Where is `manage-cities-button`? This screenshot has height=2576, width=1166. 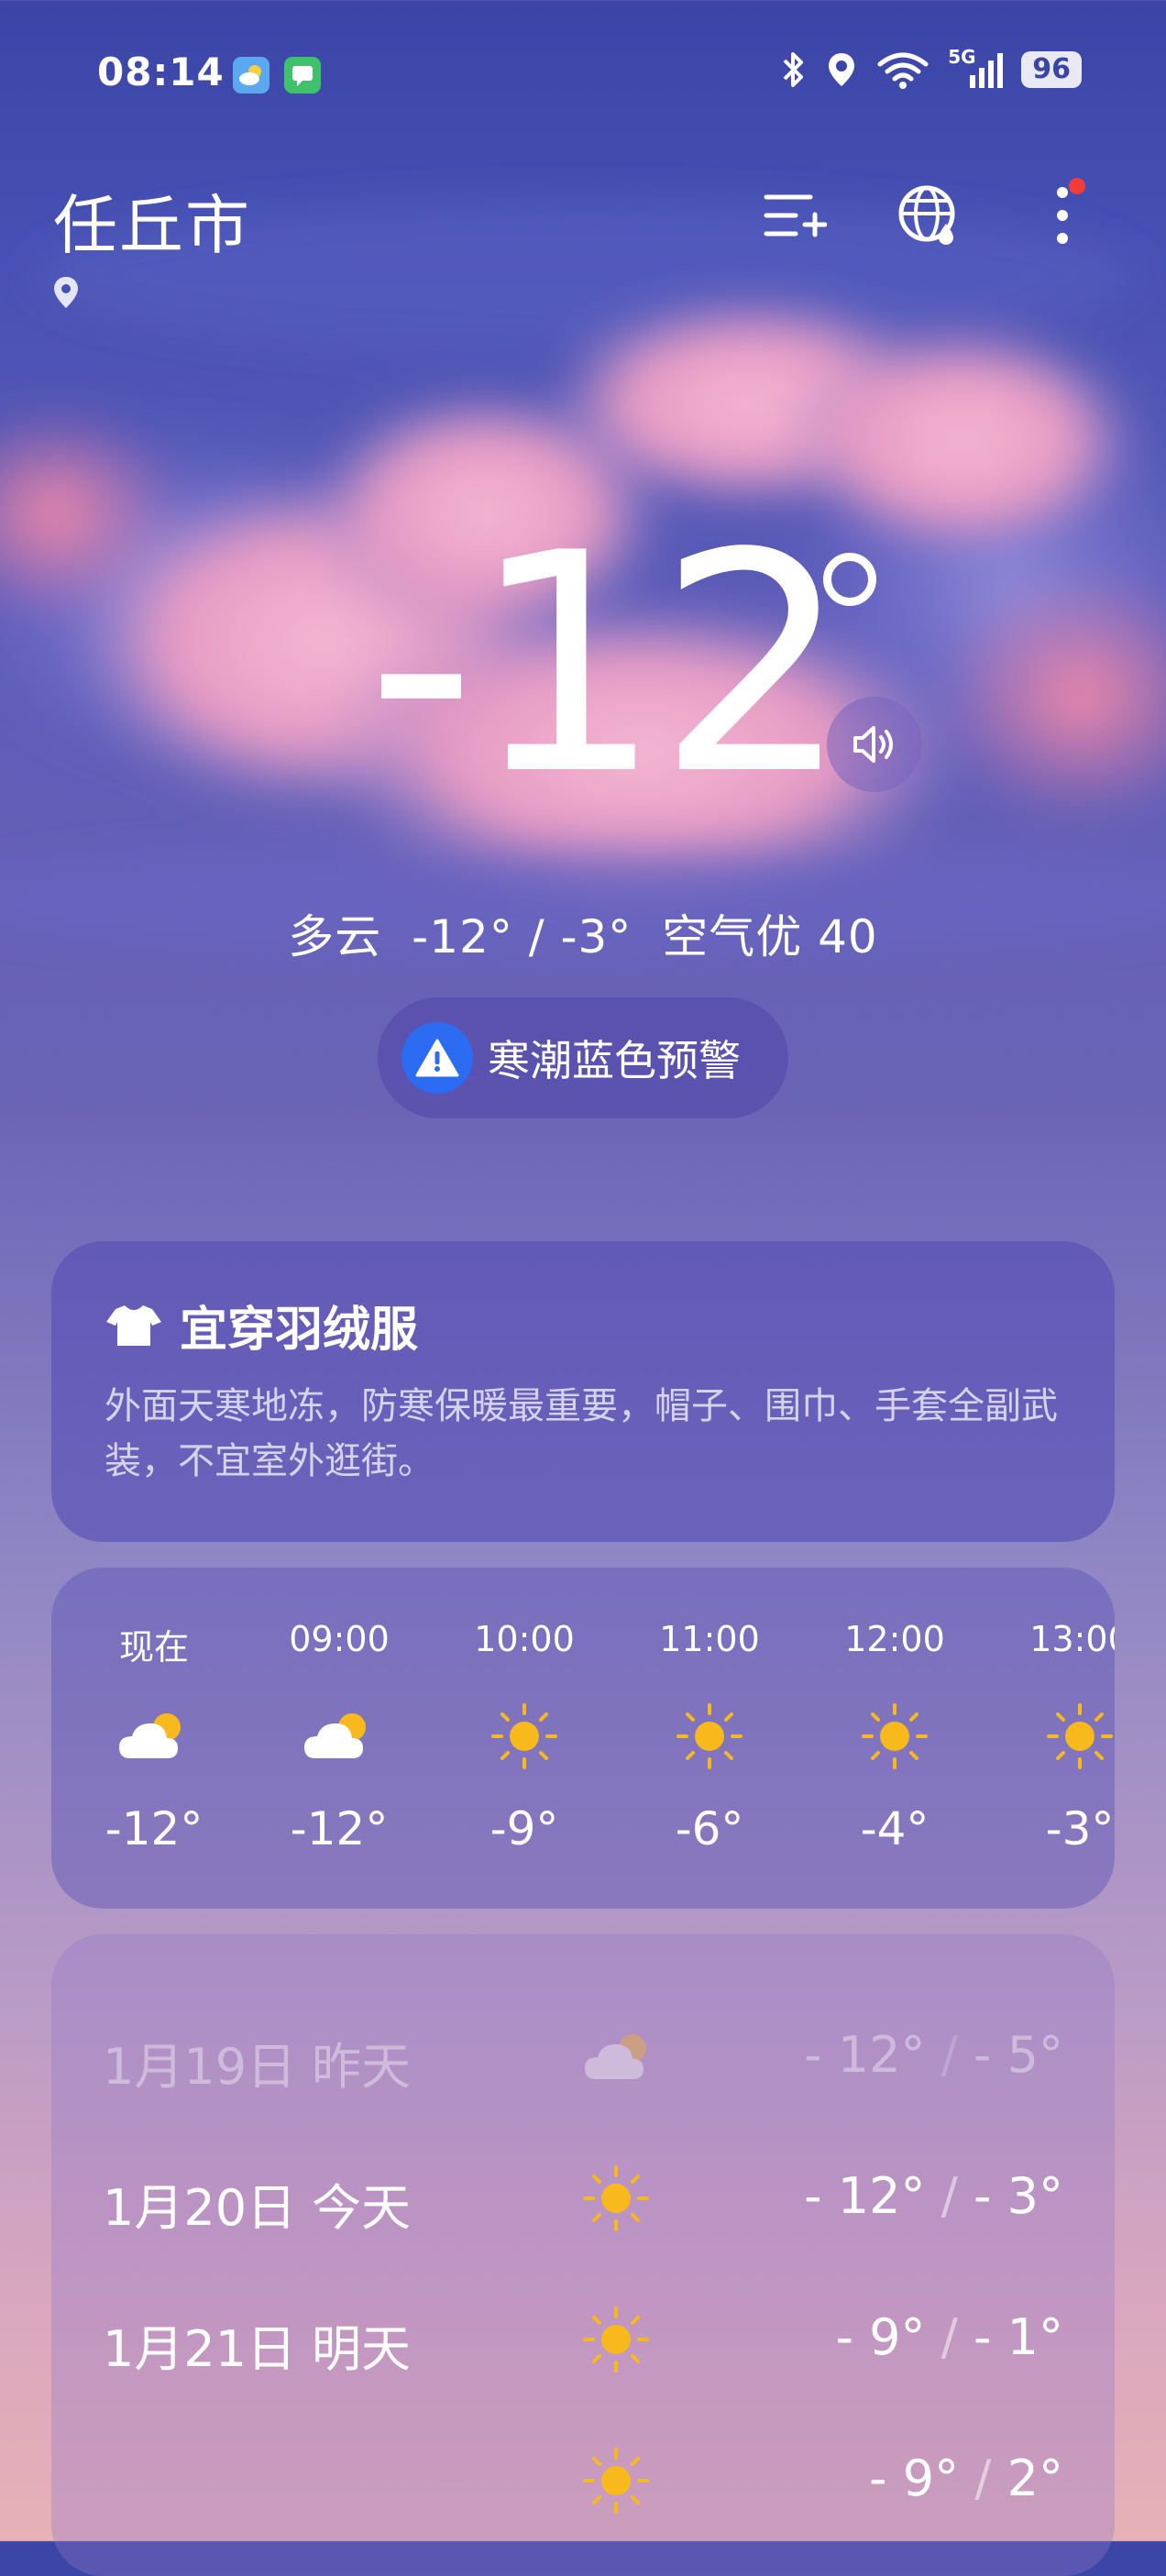
manage-cities-button is located at coordinates (795, 216).